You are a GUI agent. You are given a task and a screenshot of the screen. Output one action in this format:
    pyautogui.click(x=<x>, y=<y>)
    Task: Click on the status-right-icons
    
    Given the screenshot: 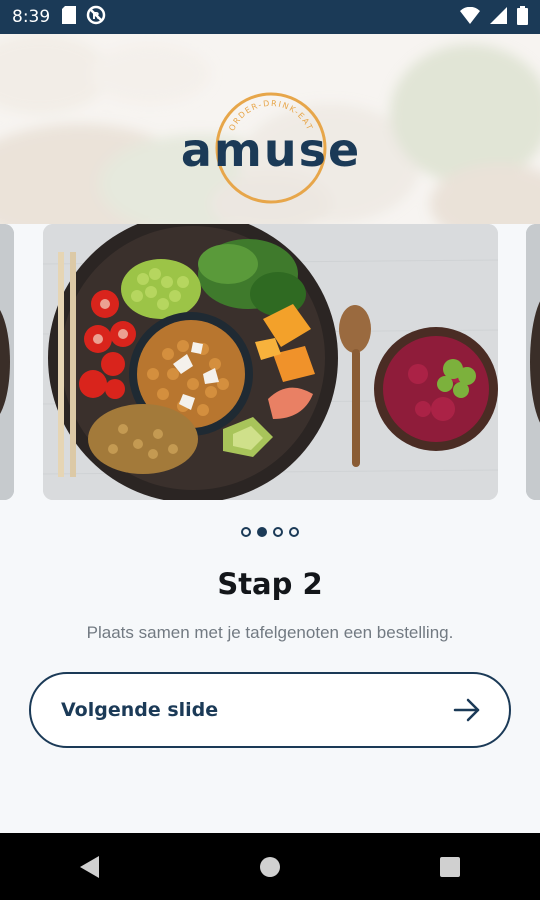 What is the action you would take?
    pyautogui.click(x=494, y=17)
    